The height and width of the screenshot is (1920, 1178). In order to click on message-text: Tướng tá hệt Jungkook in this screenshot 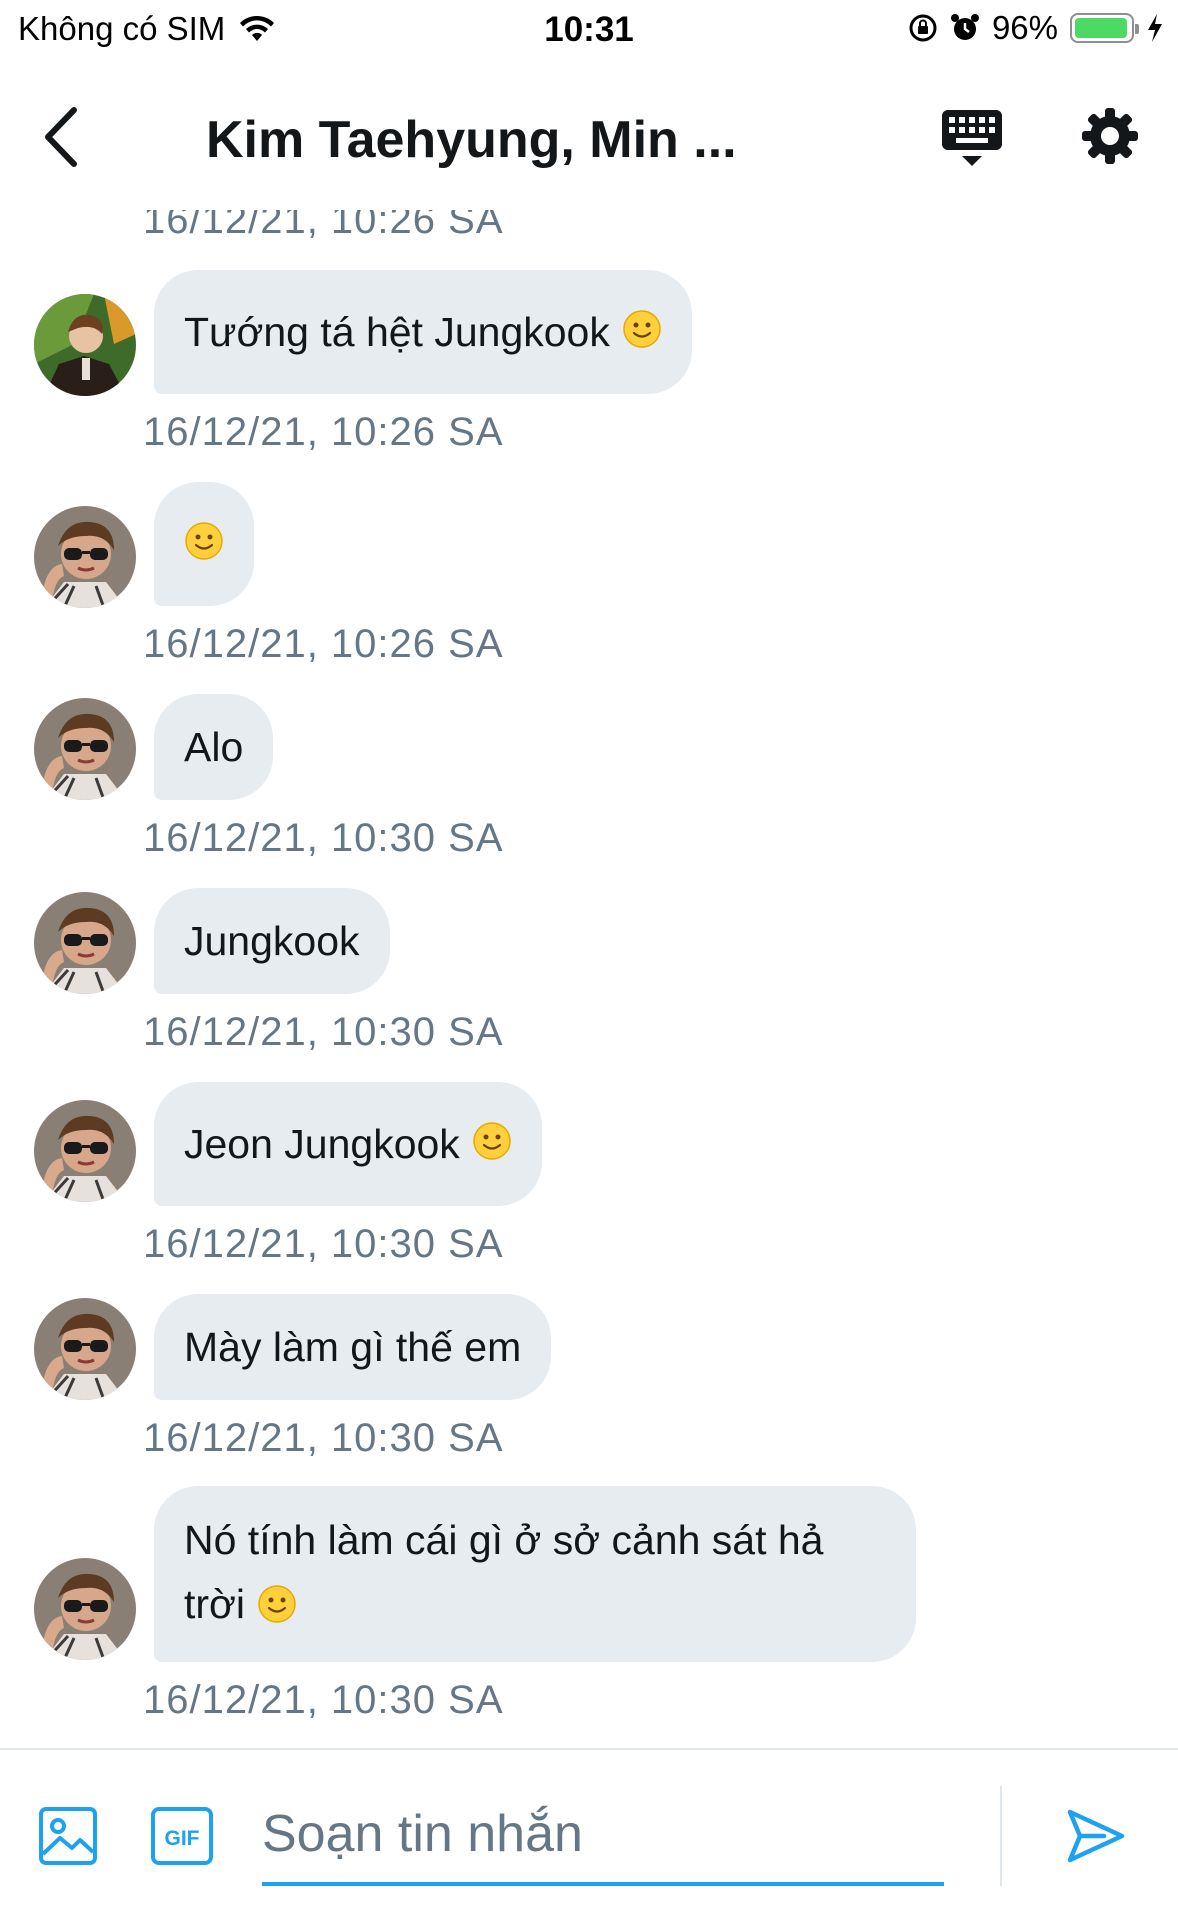, I will do `click(397, 332)`.